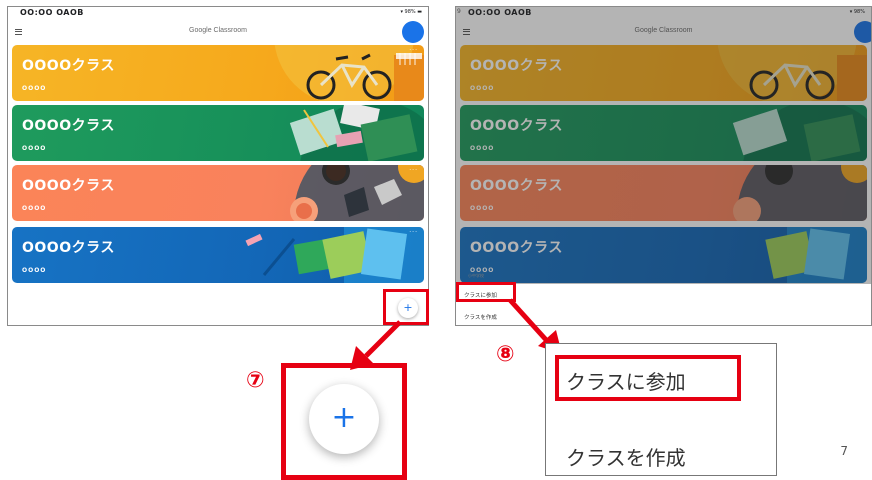 The width and height of the screenshot is (872, 480). What do you see at coordinates (480, 317) in the screenshot?
I see `create-class-menu-item: クラスを作成` at bounding box center [480, 317].